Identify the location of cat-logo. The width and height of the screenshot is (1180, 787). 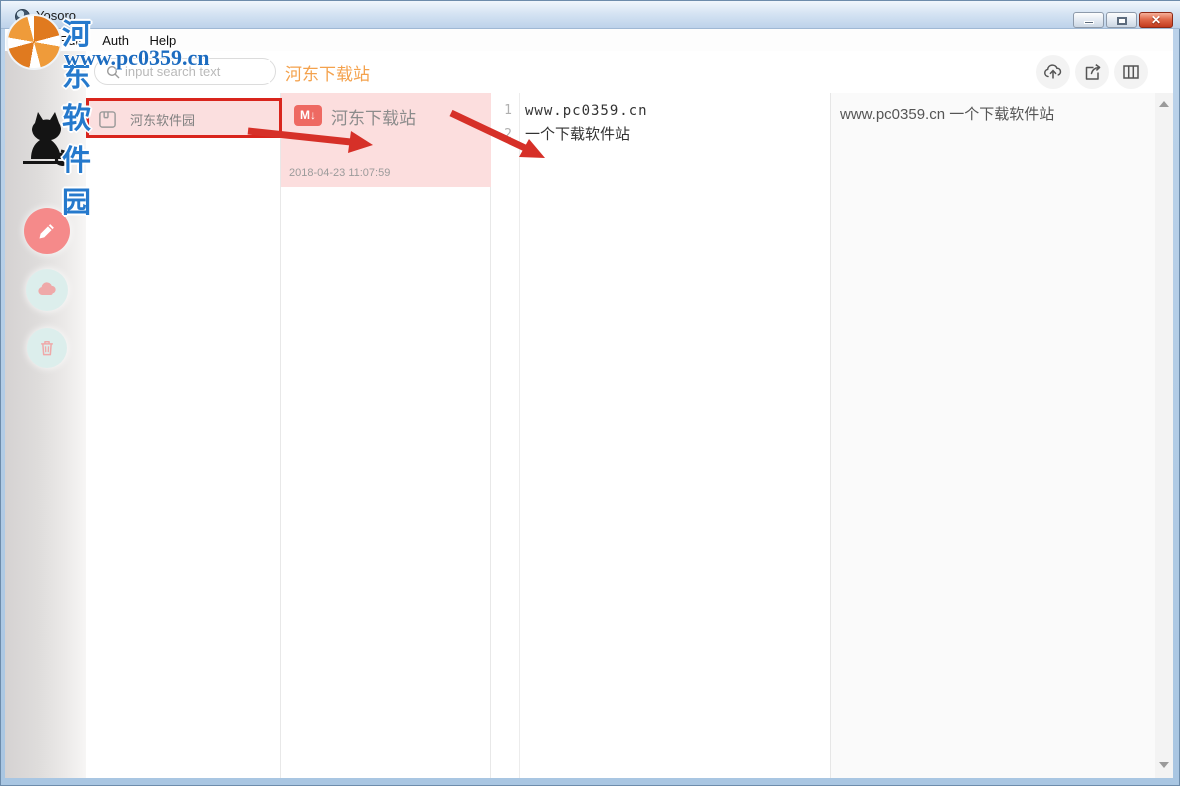
(47, 141).